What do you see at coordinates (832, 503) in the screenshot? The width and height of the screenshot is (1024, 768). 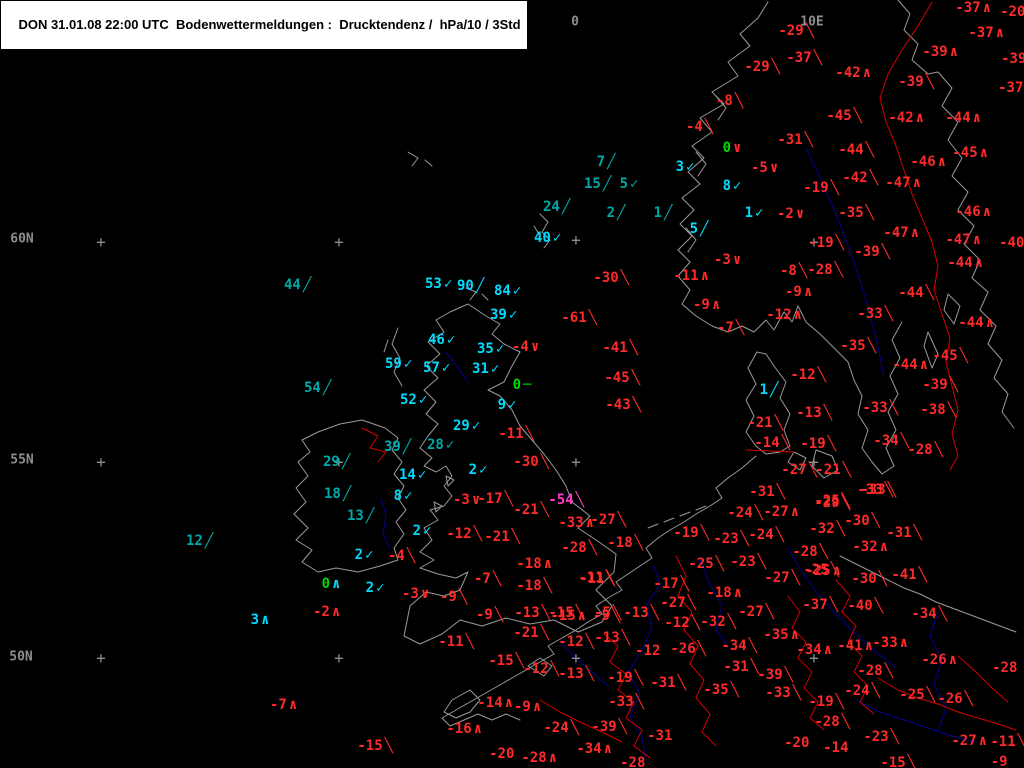 I see `station-report: -29 ╲` at bounding box center [832, 503].